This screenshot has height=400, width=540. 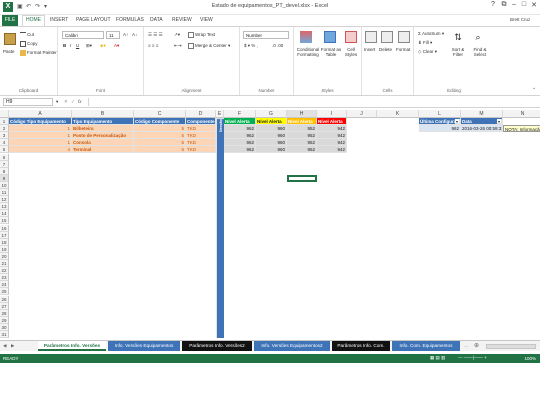 I want to click on column-header-i: I, so click(x=332, y=114).